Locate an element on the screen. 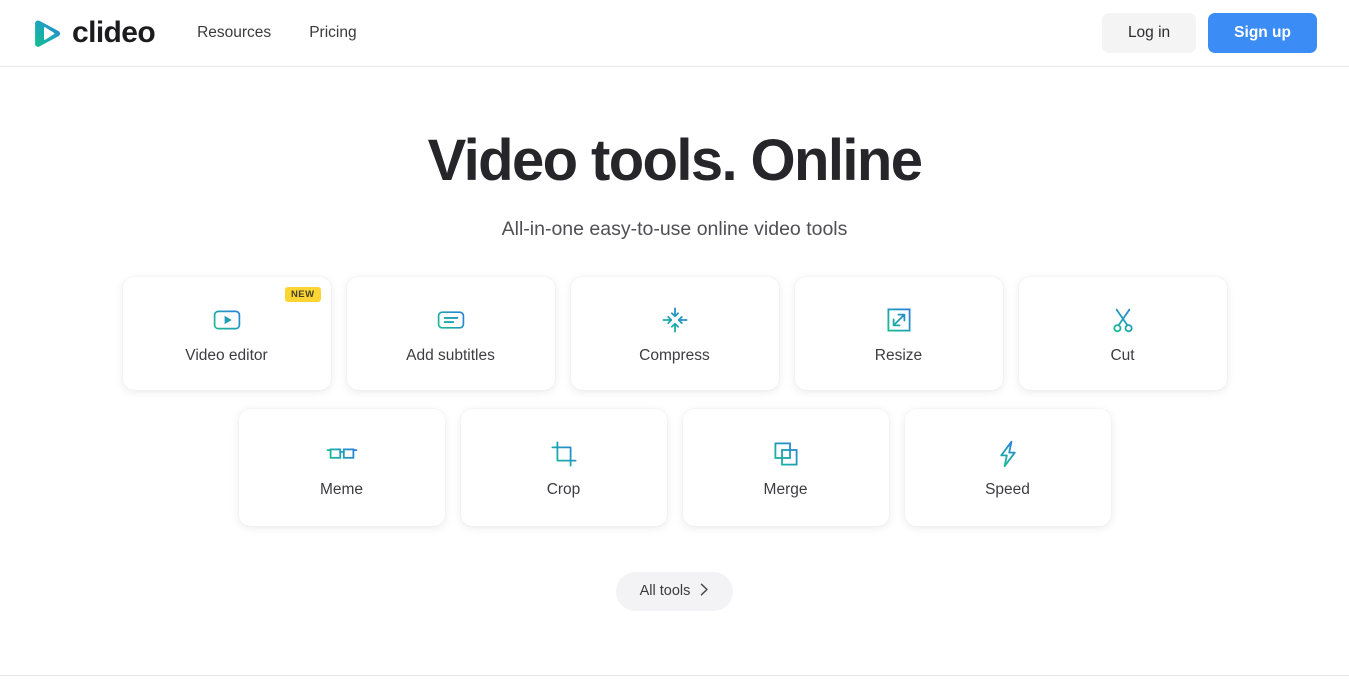 This screenshot has width=1349, height=683. clideo-play-logo-icon is located at coordinates (47, 33).